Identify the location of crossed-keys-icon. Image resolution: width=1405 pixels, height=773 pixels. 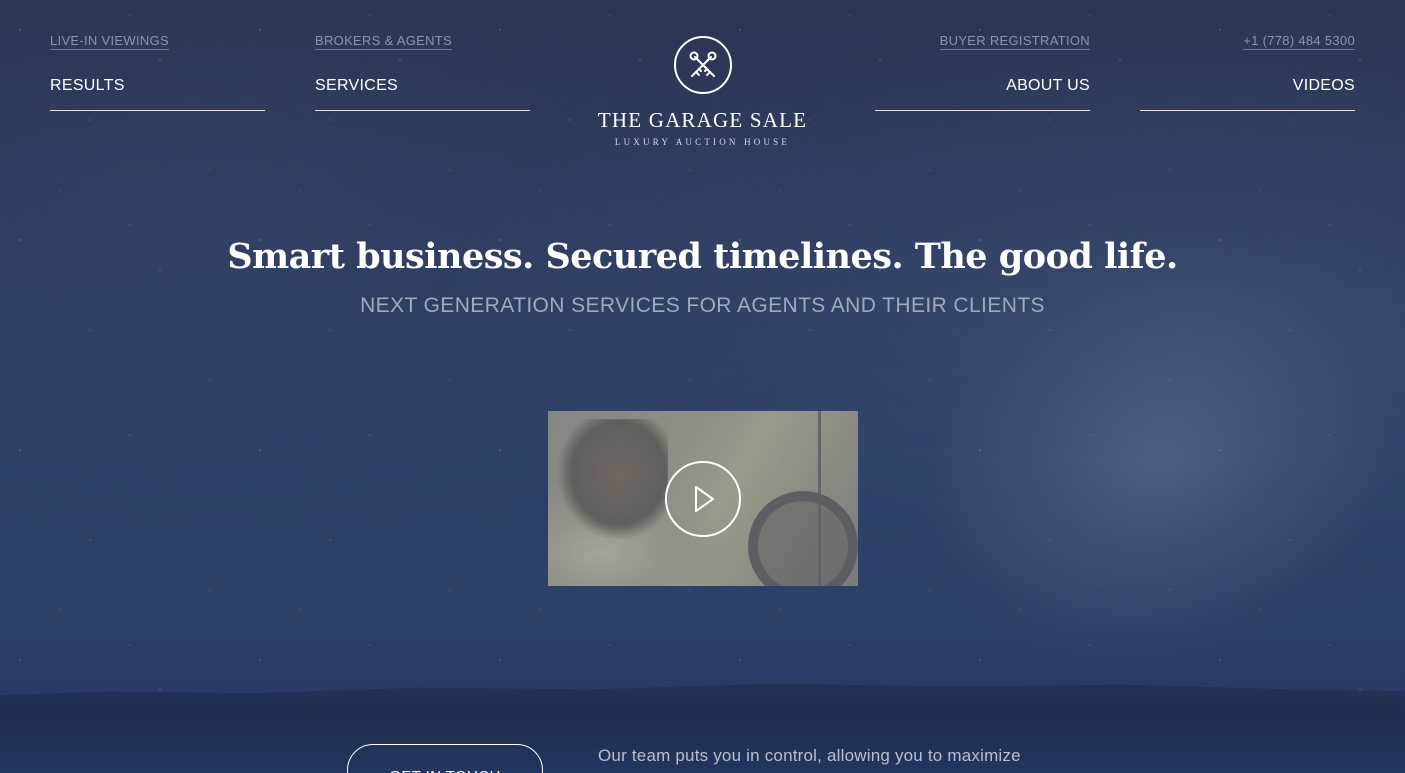
(702, 65).